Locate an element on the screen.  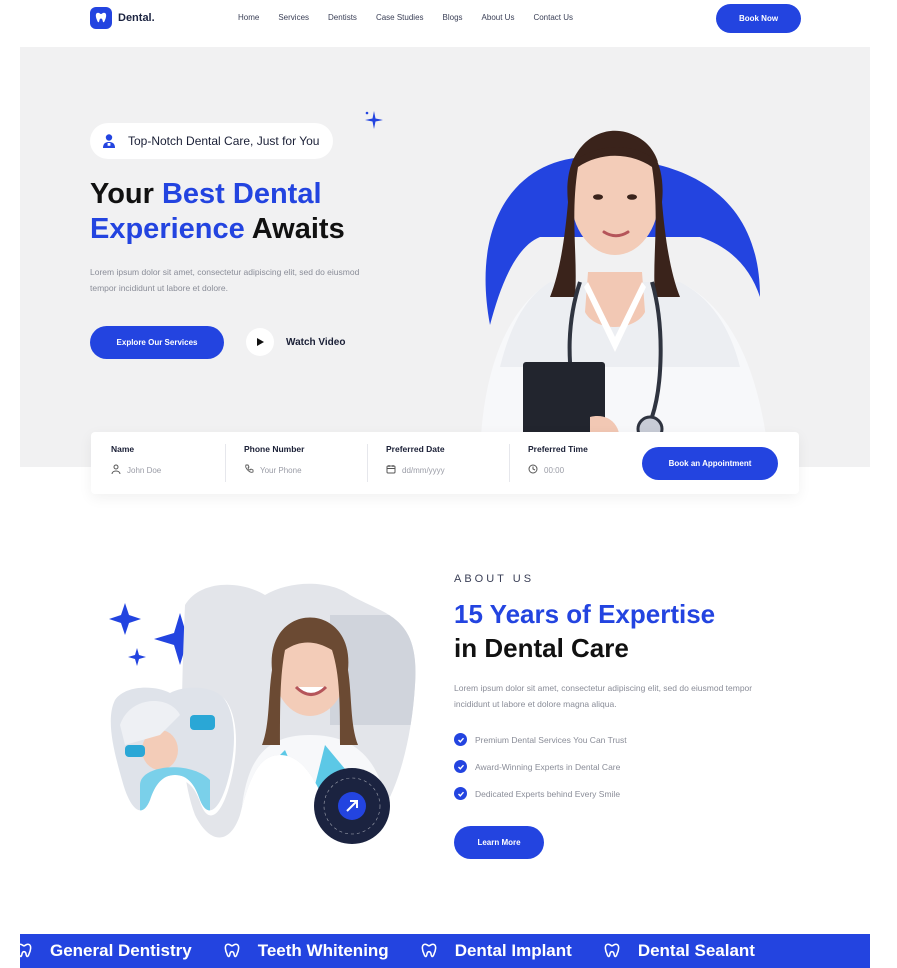
time-field-label: Preferred Time is located at coordinates (558, 449).